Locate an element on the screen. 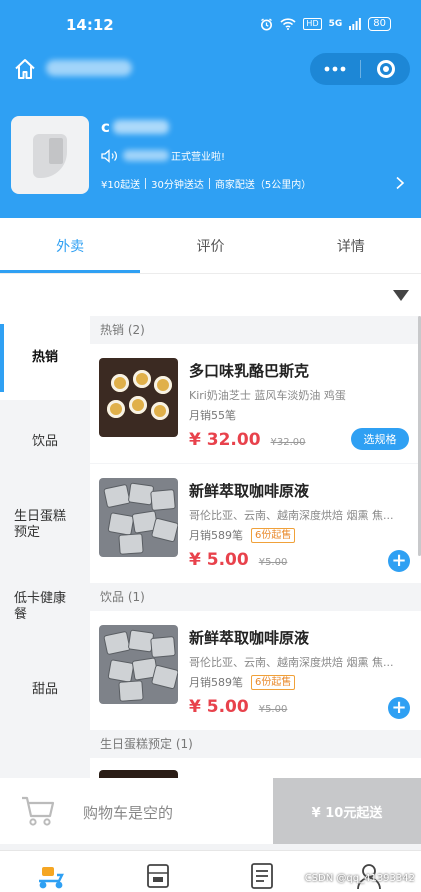  product-sales: 月销55笔 is located at coordinates (212, 415).